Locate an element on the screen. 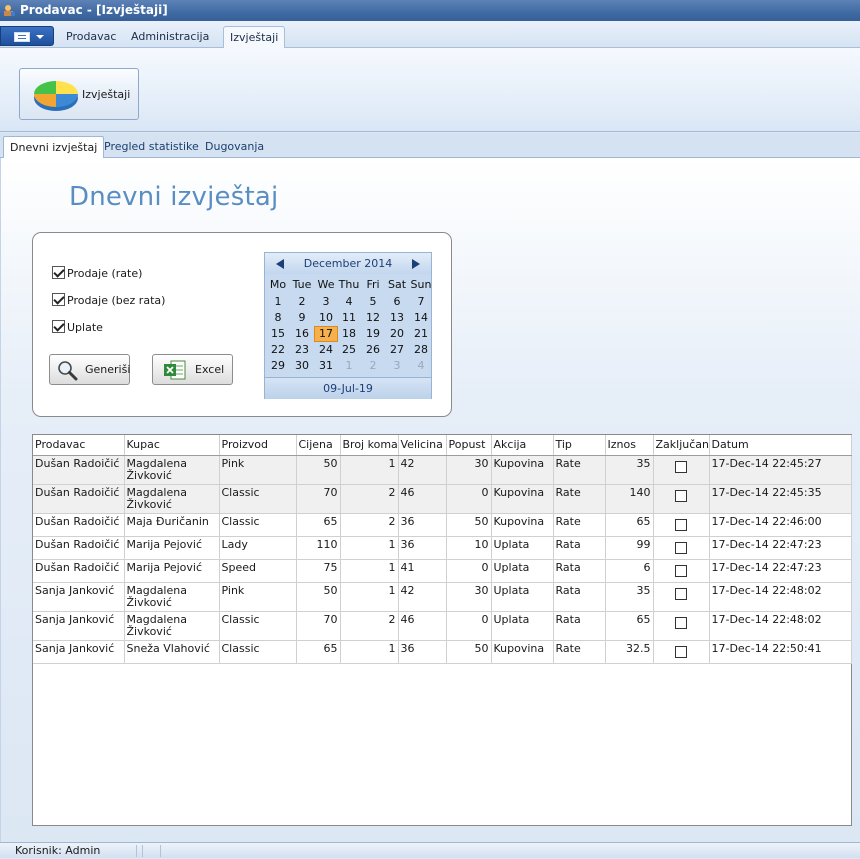 Image resolution: width=860 pixels, height=859 pixels. calendar-day: 23 is located at coordinates (302, 350).